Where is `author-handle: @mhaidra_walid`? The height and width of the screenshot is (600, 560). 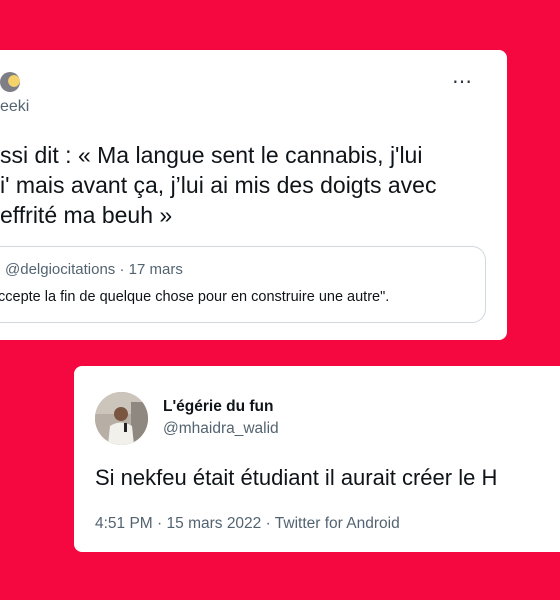 author-handle: @mhaidra_walid is located at coordinates (221, 429).